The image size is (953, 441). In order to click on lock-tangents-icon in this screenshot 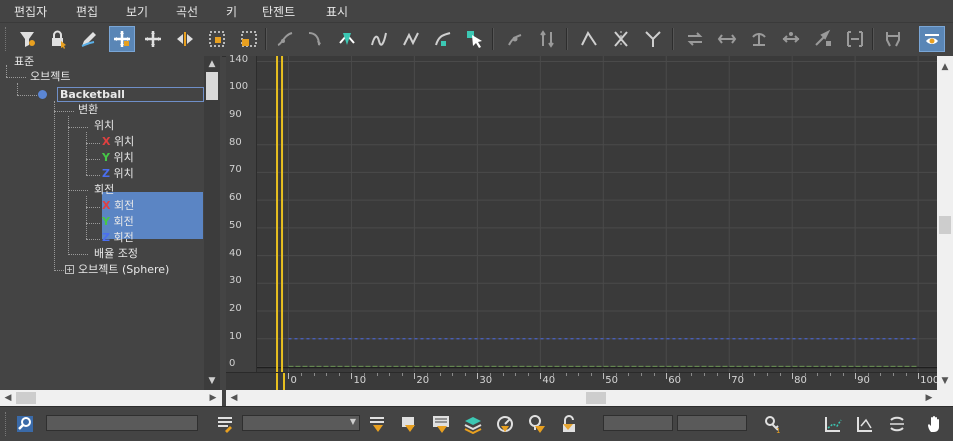, I will do `click(515, 39)`.